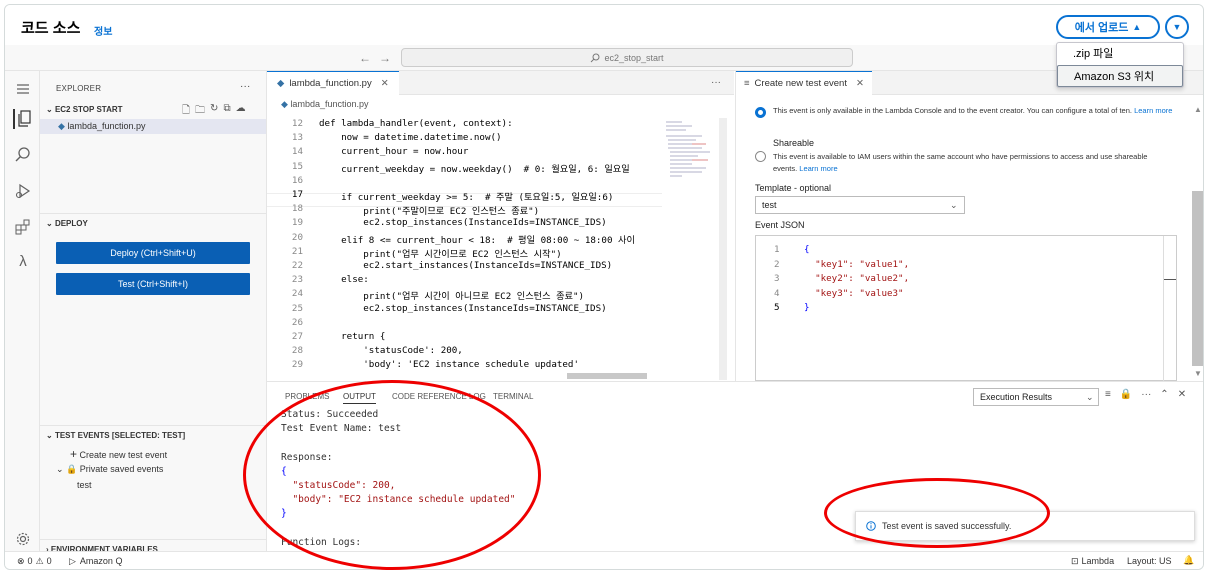 The width and height of the screenshot is (1214, 574). I want to click on extensions-icon, so click(23, 227).